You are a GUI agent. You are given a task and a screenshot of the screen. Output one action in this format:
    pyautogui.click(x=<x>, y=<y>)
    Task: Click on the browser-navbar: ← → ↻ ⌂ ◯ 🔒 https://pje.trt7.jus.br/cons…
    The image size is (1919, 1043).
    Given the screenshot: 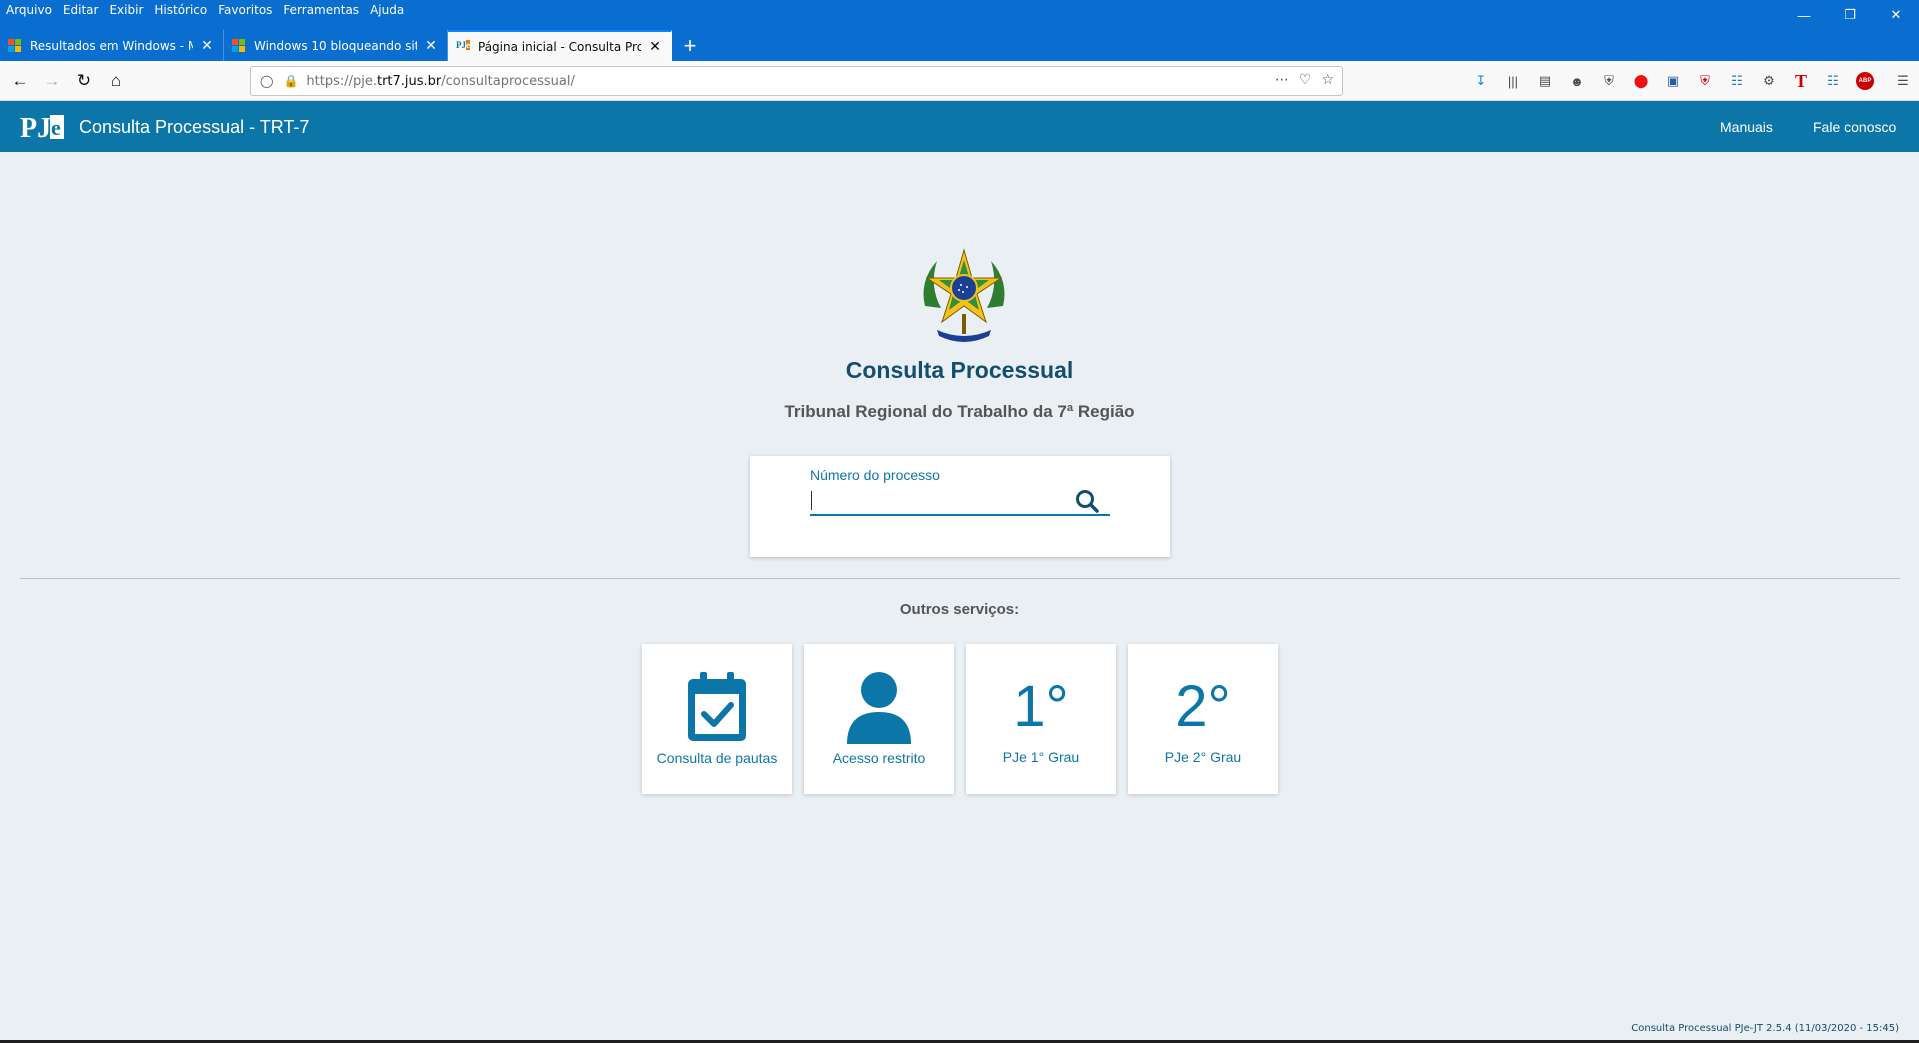 What is the action you would take?
    pyautogui.click(x=959, y=81)
    